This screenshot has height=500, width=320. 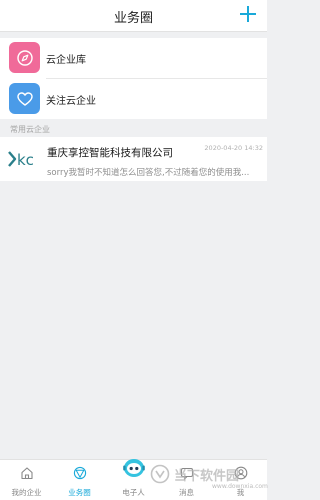 I want to click on tab-label: 我, so click(x=240, y=492).